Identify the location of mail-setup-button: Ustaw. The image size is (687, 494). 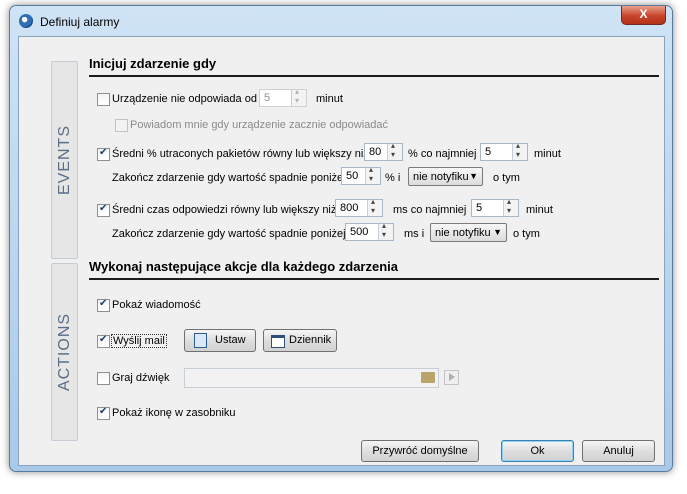
(220, 340).